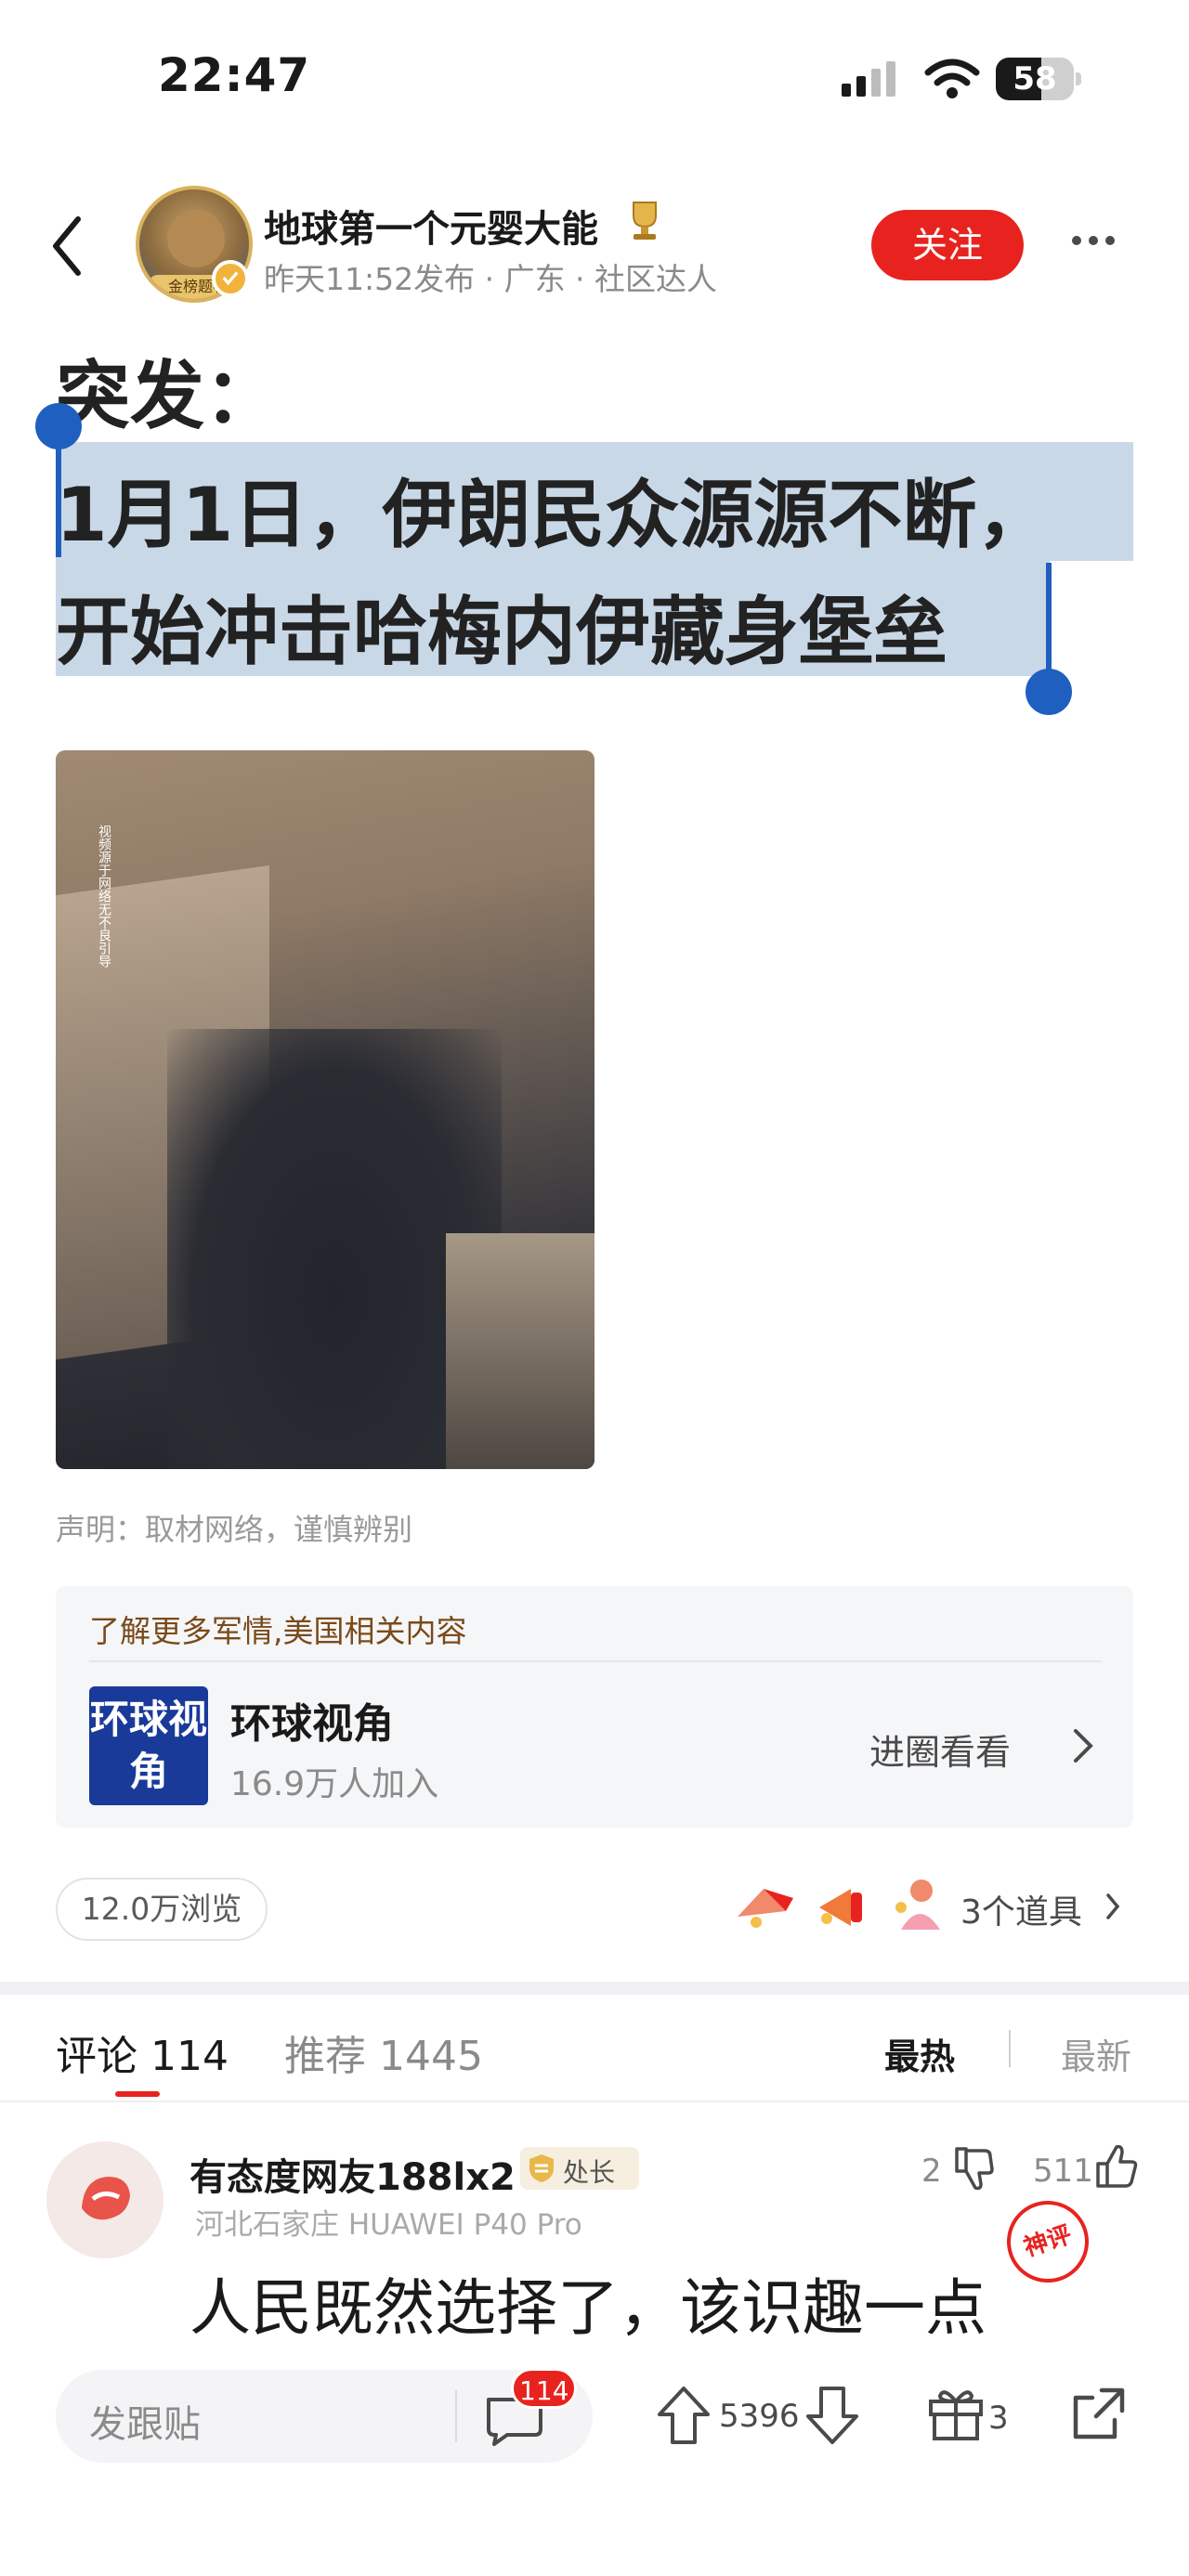  What do you see at coordinates (1099, 2413) in the screenshot?
I see `share-icon` at bounding box center [1099, 2413].